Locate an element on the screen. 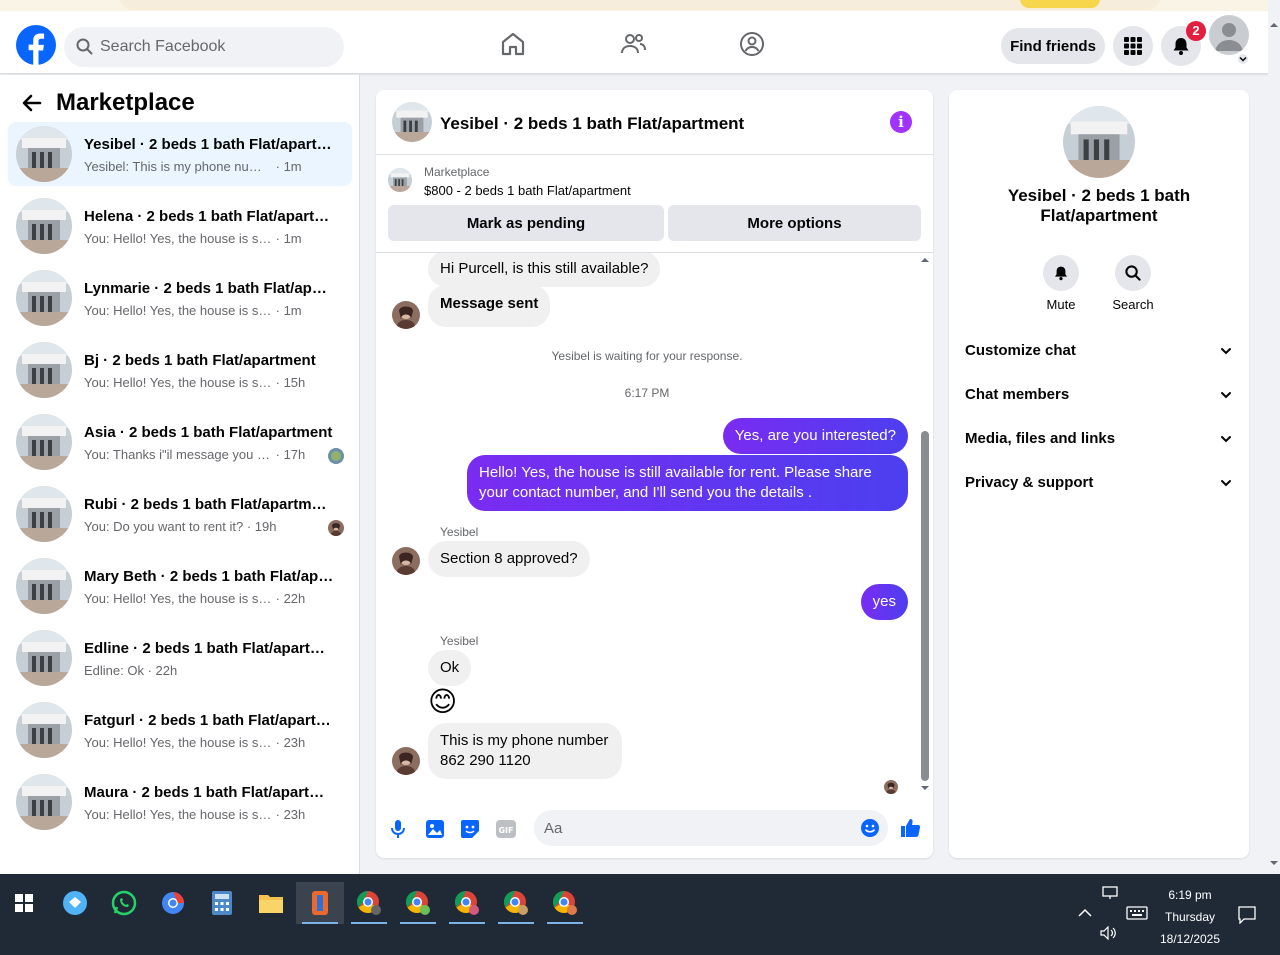 Image resolution: width=1280 pixels, height=955 pixels. more-options-button: More options is located at coordinates (794, 223).